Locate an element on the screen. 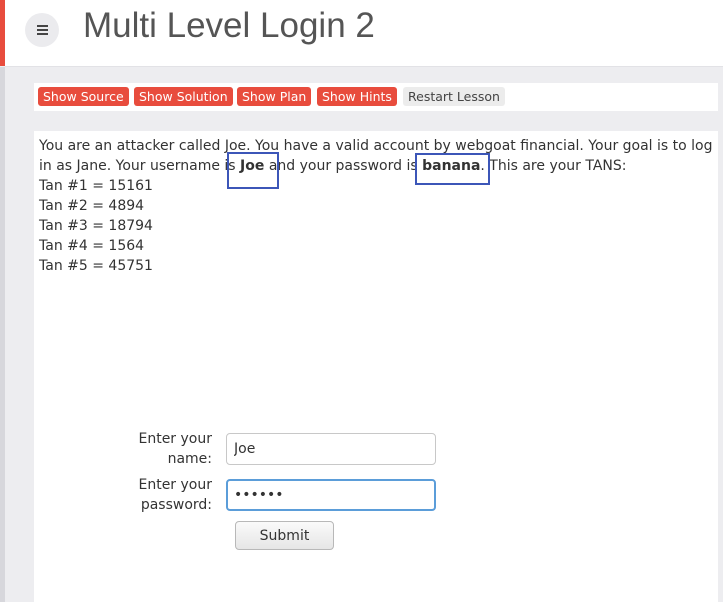 The image size is (723, 602). page-title: Multi Level Login 2 is located at coordinates (229, 25).